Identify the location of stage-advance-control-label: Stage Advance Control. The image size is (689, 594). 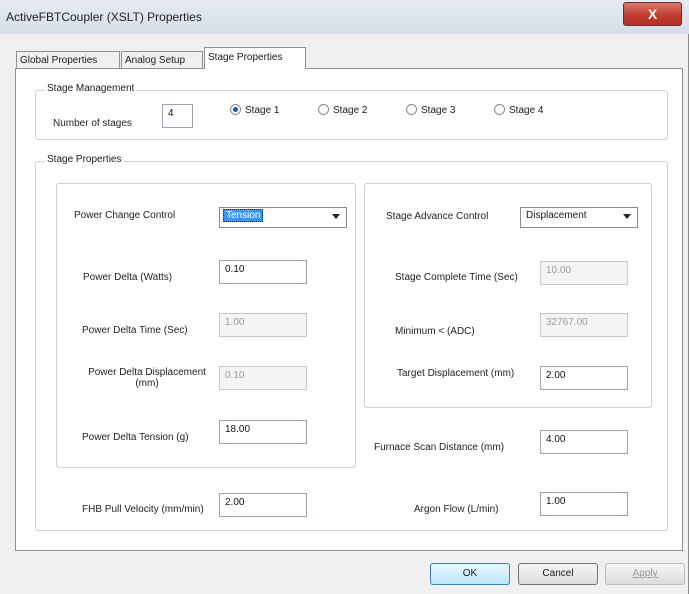
(437, 216).